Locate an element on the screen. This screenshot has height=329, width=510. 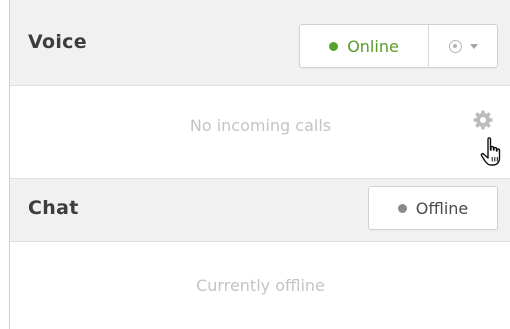
offline-status-dot-icon is located at coordinates (402, 208).